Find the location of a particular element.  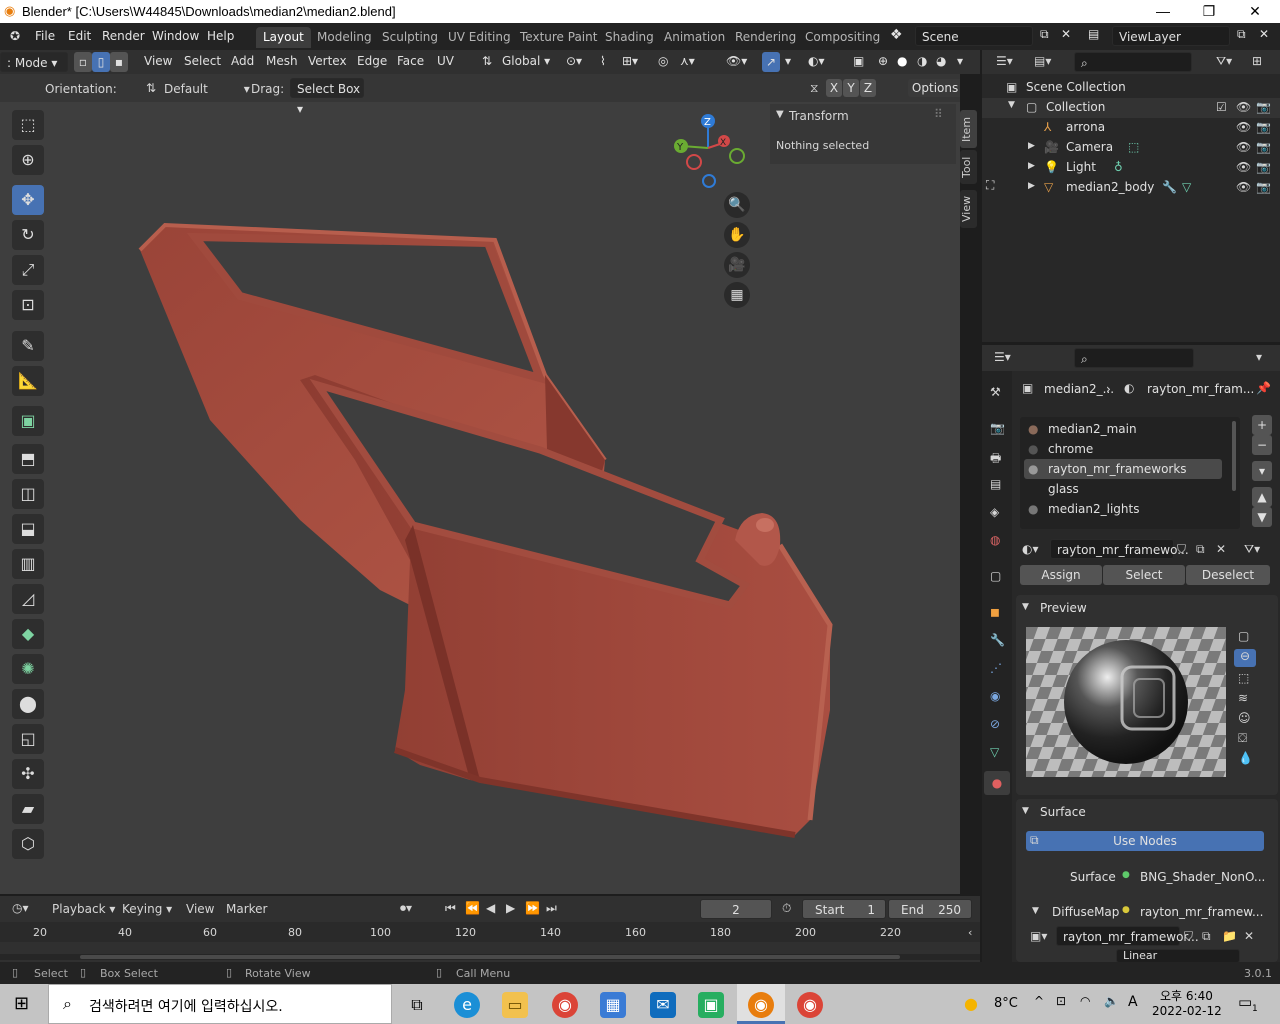

blender-menu-icon: ✪ is located at coordinates (15, 36).